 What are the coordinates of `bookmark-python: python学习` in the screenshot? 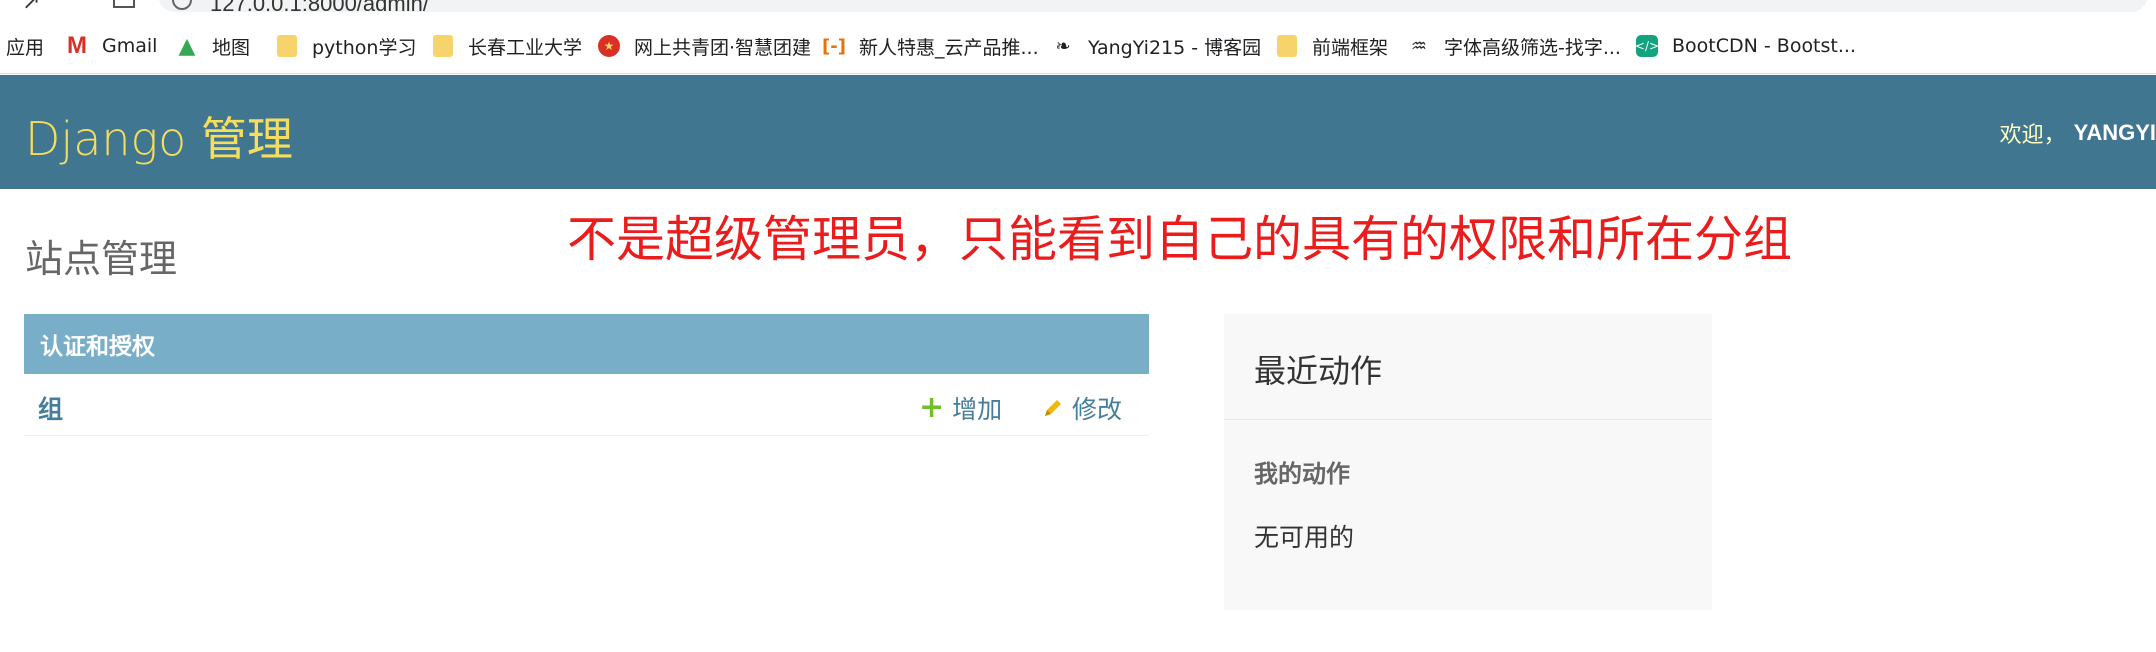 It's located at (346, 46).